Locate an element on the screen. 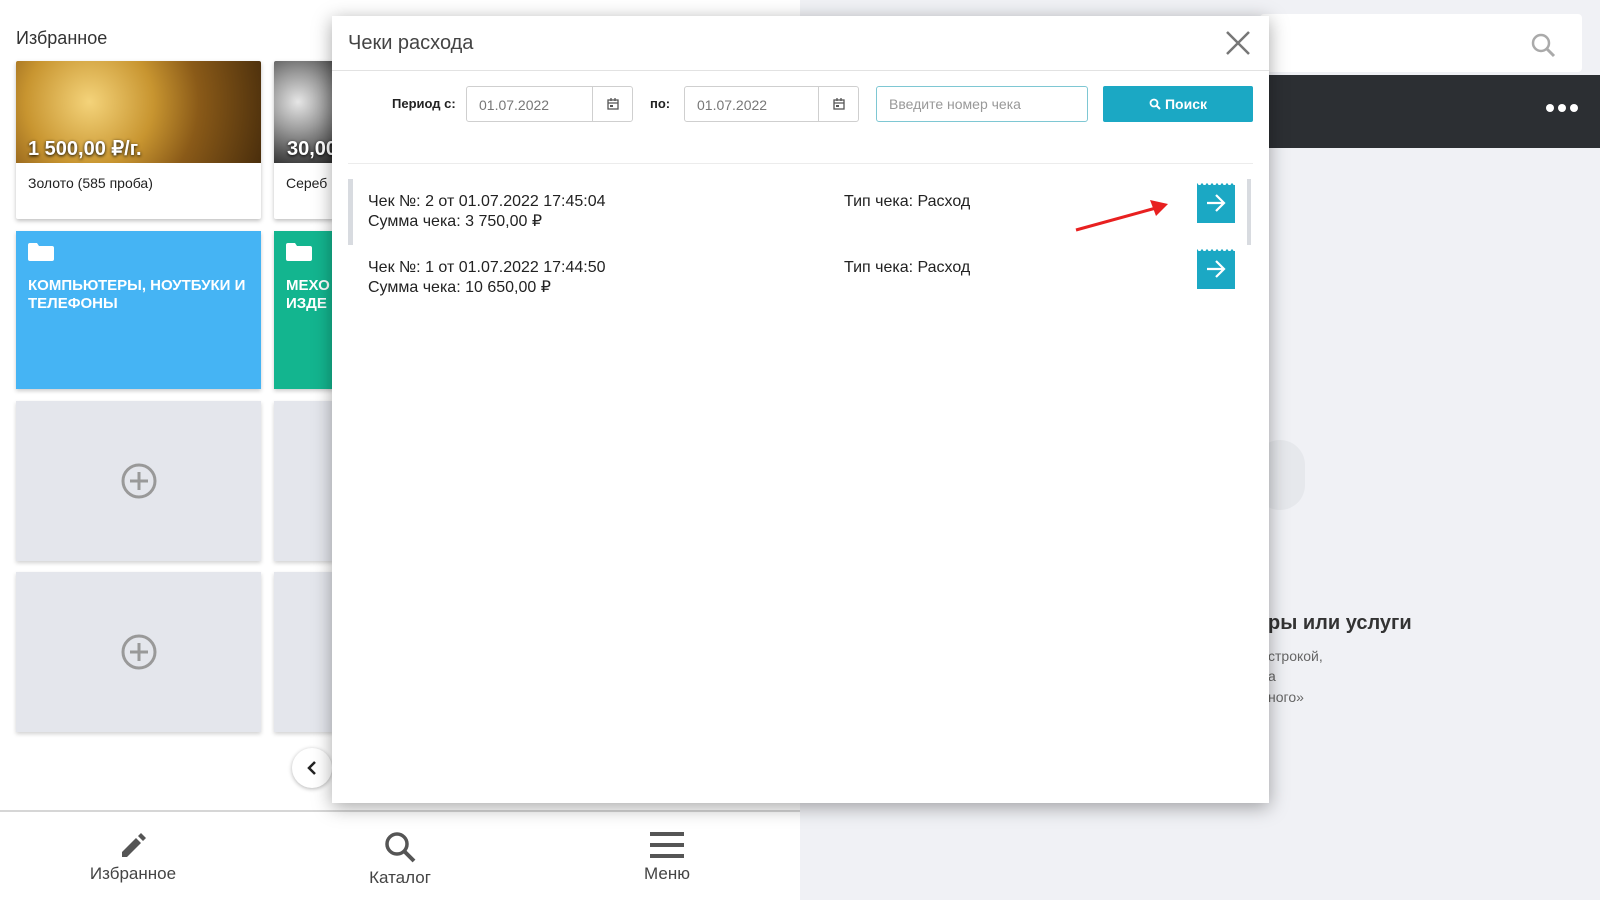 This screenshot has height=900, width=1600. bottom-navigation: Избранное Каталог Меню is located at coordinates (400, 855).